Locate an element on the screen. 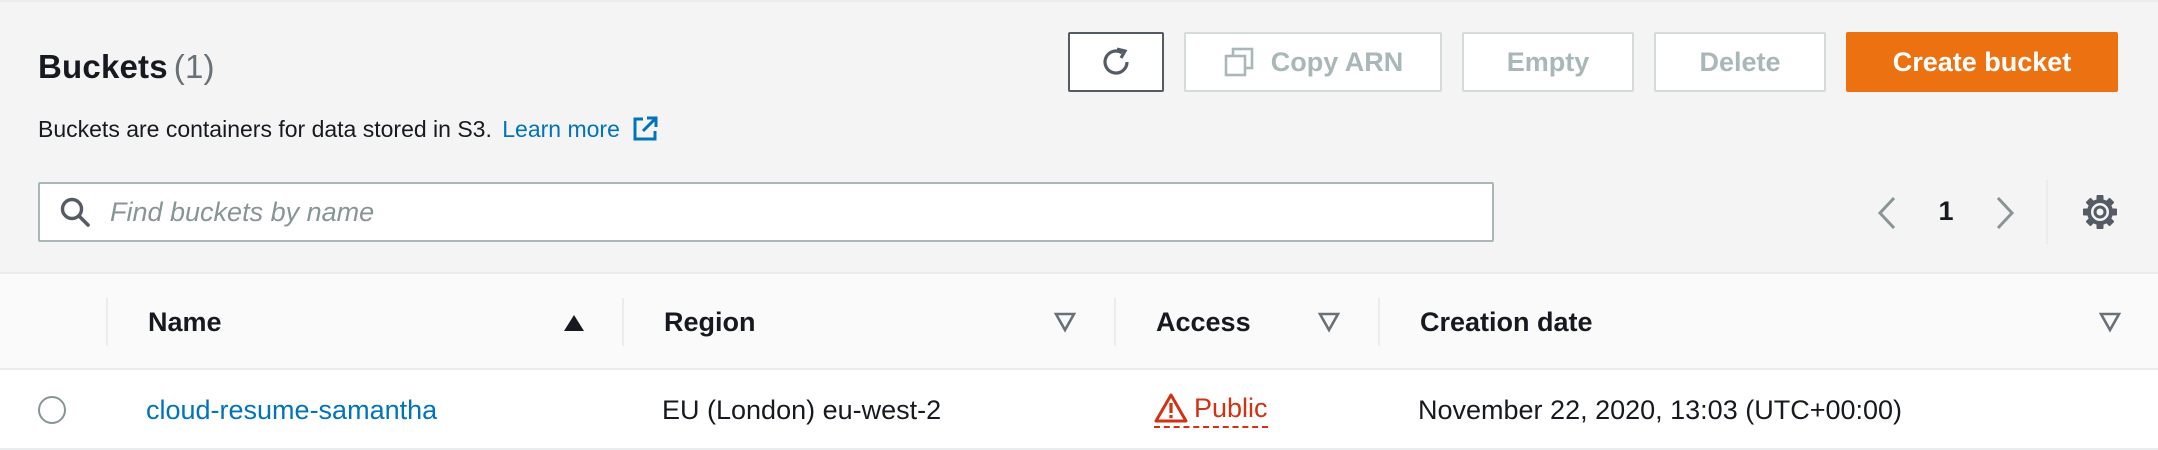 The width and height of the screenshot is (2158, 450). empty-button: Empty is located at coordinates (1548, 62).